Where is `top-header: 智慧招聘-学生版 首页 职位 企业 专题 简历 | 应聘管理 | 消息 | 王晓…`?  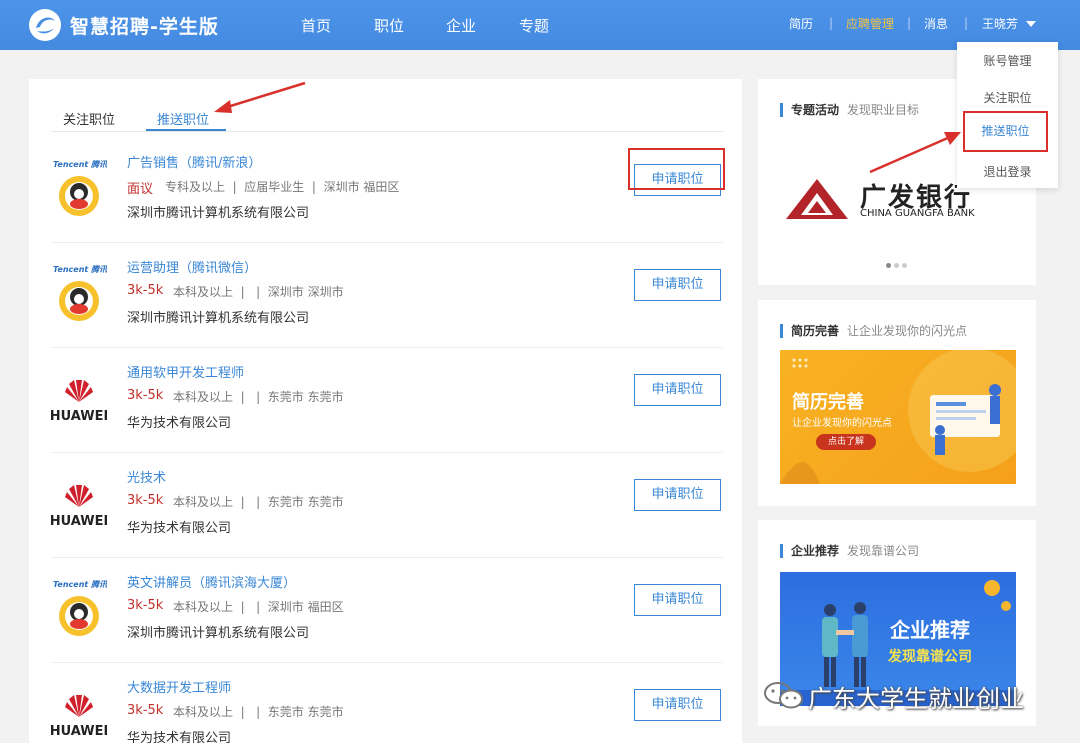
top-header: 智慧招聘-学生版 首页 职位 企业 专题 简历 | 应聘管理 | 消息 | 王晓… is located at coordinates (540, 25).